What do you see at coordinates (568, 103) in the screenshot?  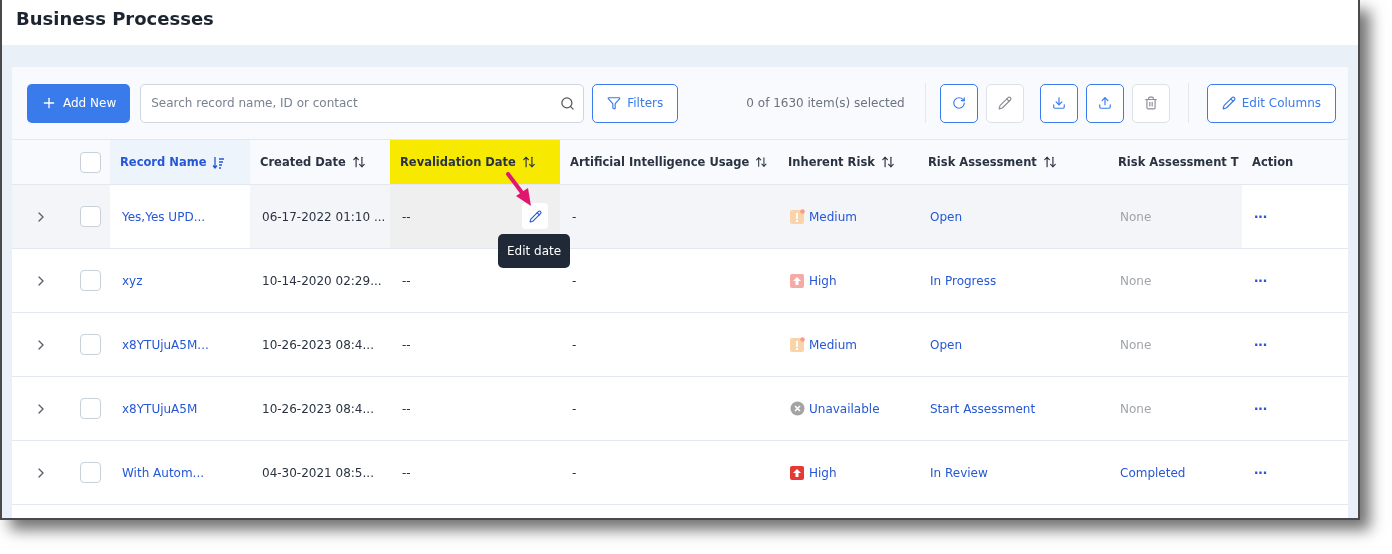 I see `search-icon` at bounding box center [568, 103].